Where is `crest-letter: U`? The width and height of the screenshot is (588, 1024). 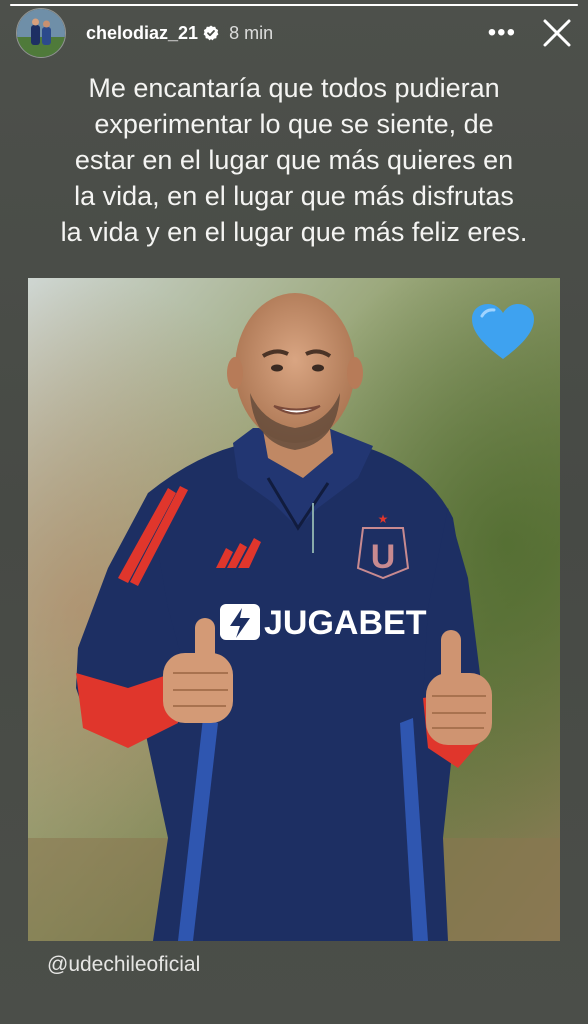
crest-letter: U is located at coordinates (383, 557).